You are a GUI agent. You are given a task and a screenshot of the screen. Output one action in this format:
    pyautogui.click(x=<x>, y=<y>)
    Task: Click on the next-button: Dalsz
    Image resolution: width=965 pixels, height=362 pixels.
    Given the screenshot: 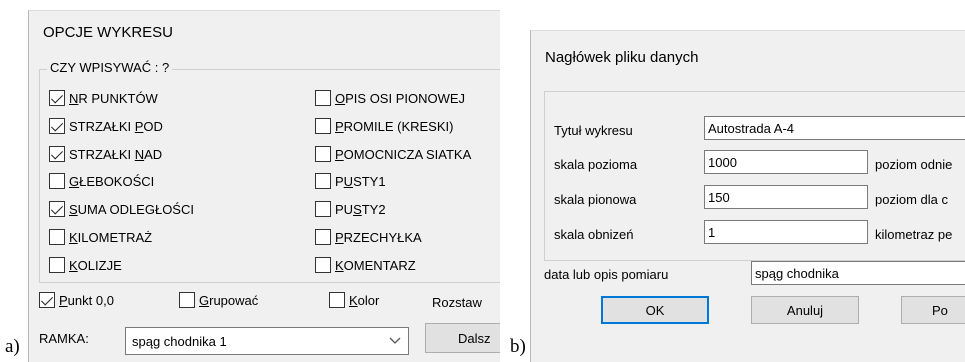 What is the action you would take?
    pyautogui.click(x=462, y=338)
    